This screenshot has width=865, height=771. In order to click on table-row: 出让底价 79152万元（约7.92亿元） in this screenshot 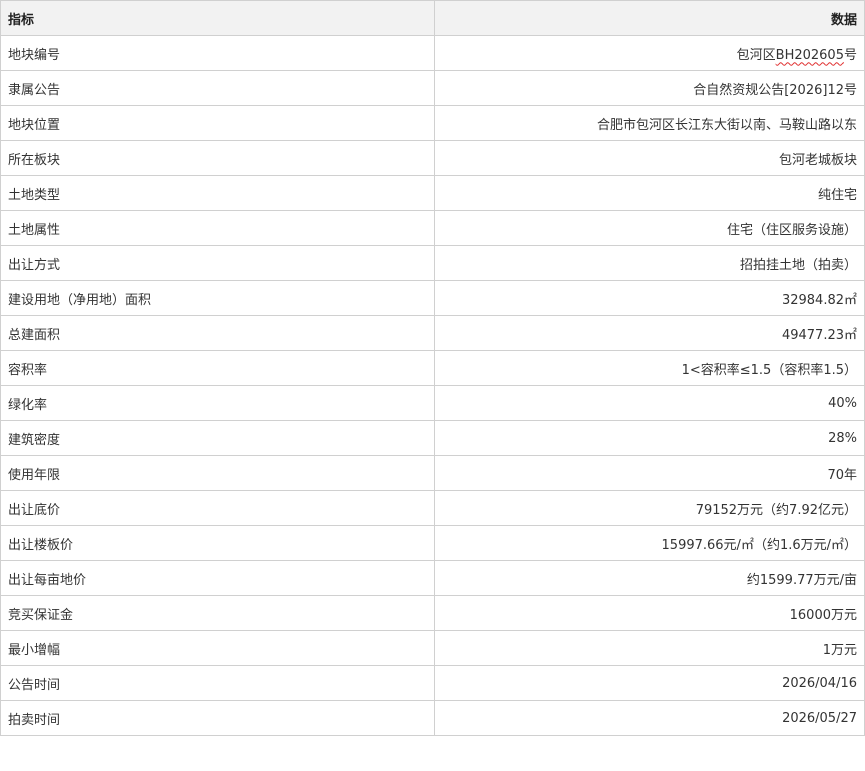, I will do `click(432, 508)`.